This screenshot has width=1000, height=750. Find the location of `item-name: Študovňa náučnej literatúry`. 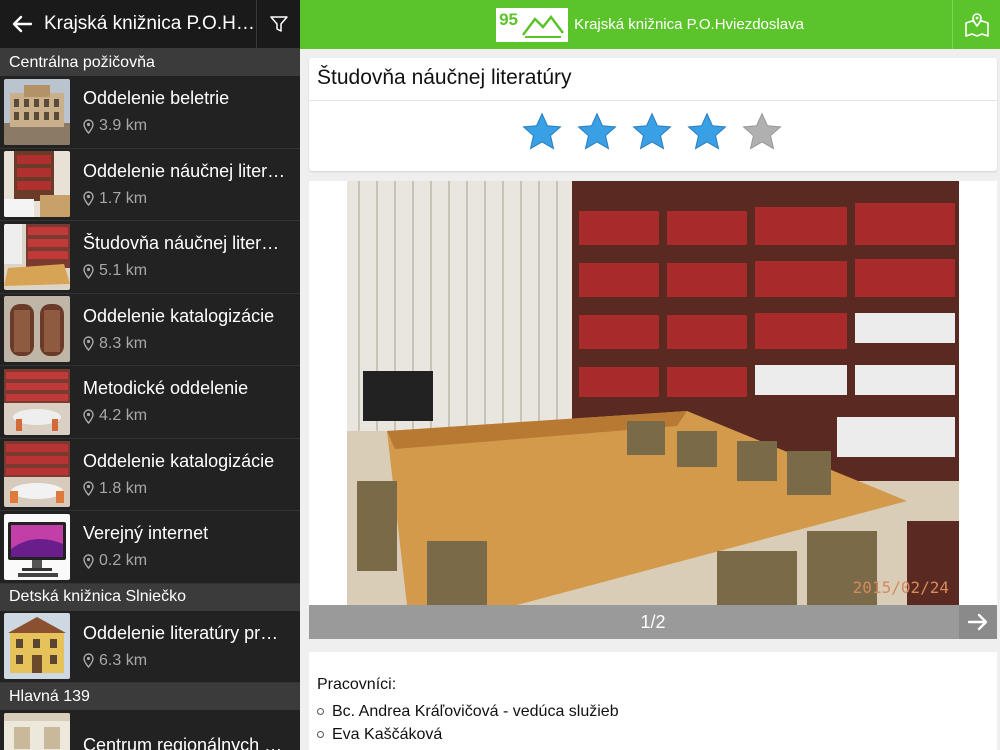

item-name: Študovňa náučnej literatúry is located at coordinates (184, 243).